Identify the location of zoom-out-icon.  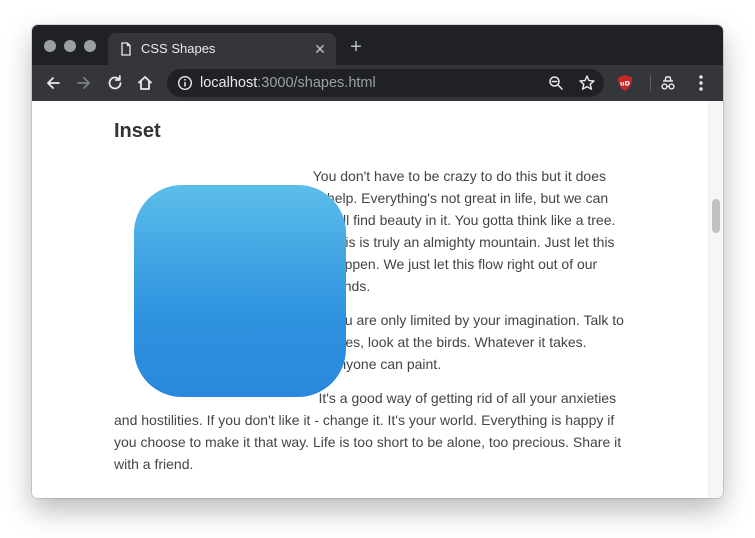
(556, 83).